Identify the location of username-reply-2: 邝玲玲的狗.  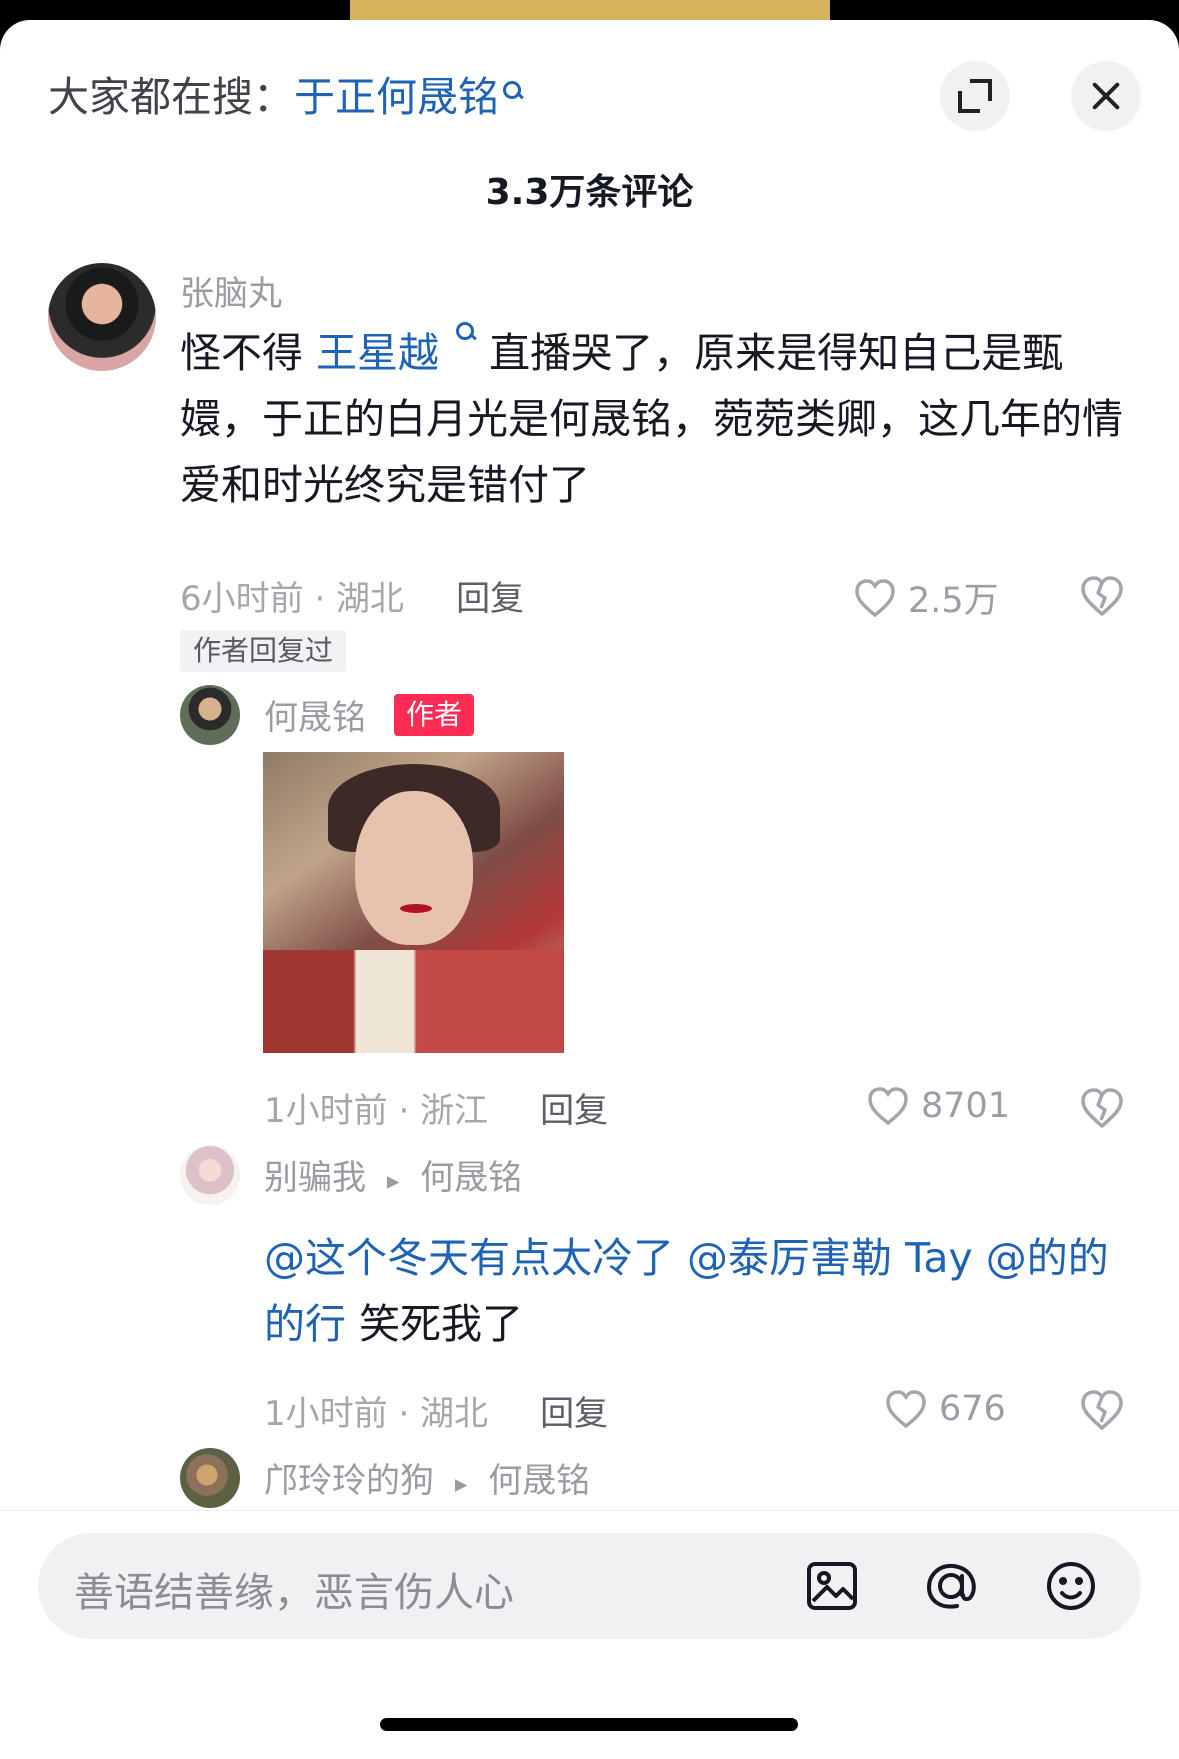
(349, 1481).